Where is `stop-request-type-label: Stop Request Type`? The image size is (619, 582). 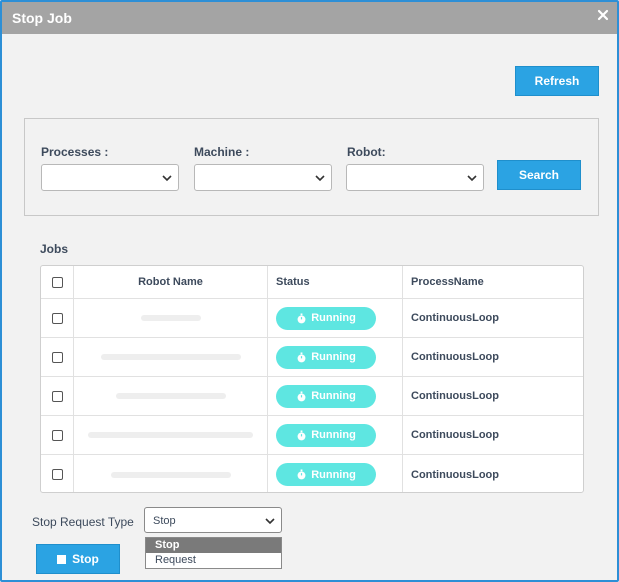
stop-request-type-label: Stop Request Type is located at coordinates (83, 522).